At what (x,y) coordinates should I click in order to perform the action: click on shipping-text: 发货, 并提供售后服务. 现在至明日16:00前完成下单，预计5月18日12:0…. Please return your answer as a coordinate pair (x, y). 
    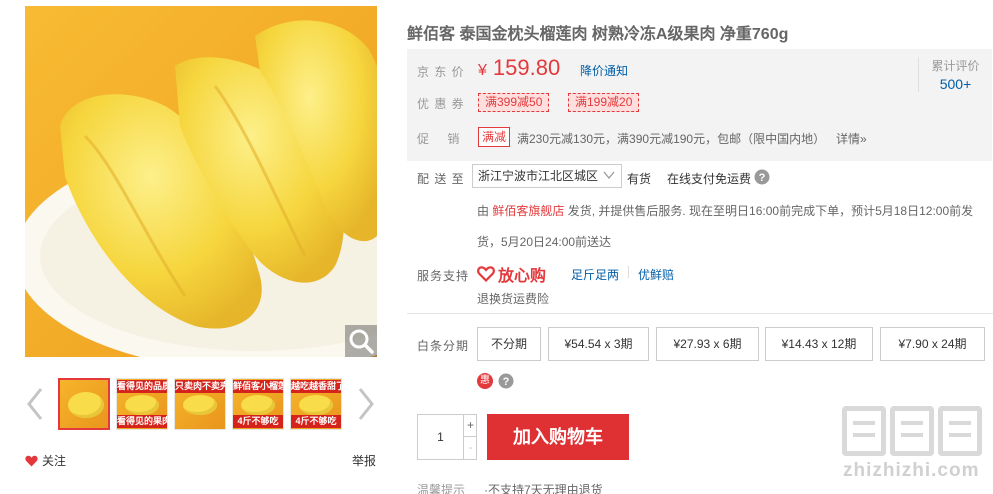
    Looking at the image, I should click on (770, 211).